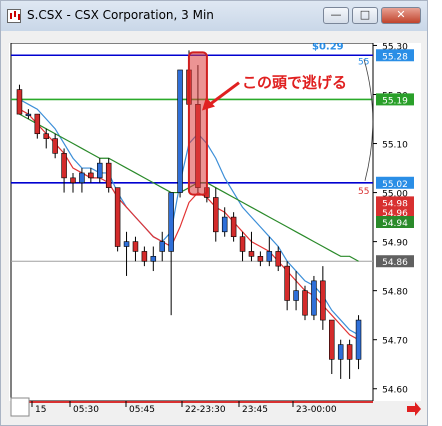  What do you see at coordinates (120, 15) in the screenshot?
I see `window-title: S.CSX - CSX Corporation, 3 Min` at bounding box center [120, 15].